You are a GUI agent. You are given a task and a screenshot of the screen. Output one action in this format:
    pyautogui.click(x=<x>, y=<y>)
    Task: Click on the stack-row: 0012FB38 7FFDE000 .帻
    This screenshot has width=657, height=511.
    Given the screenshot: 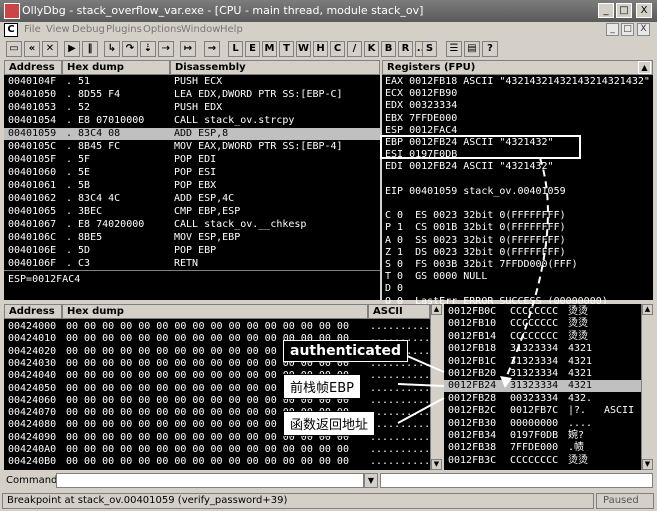 What is the action you would take?
    pyautogui.click(x=542, y=448)
    